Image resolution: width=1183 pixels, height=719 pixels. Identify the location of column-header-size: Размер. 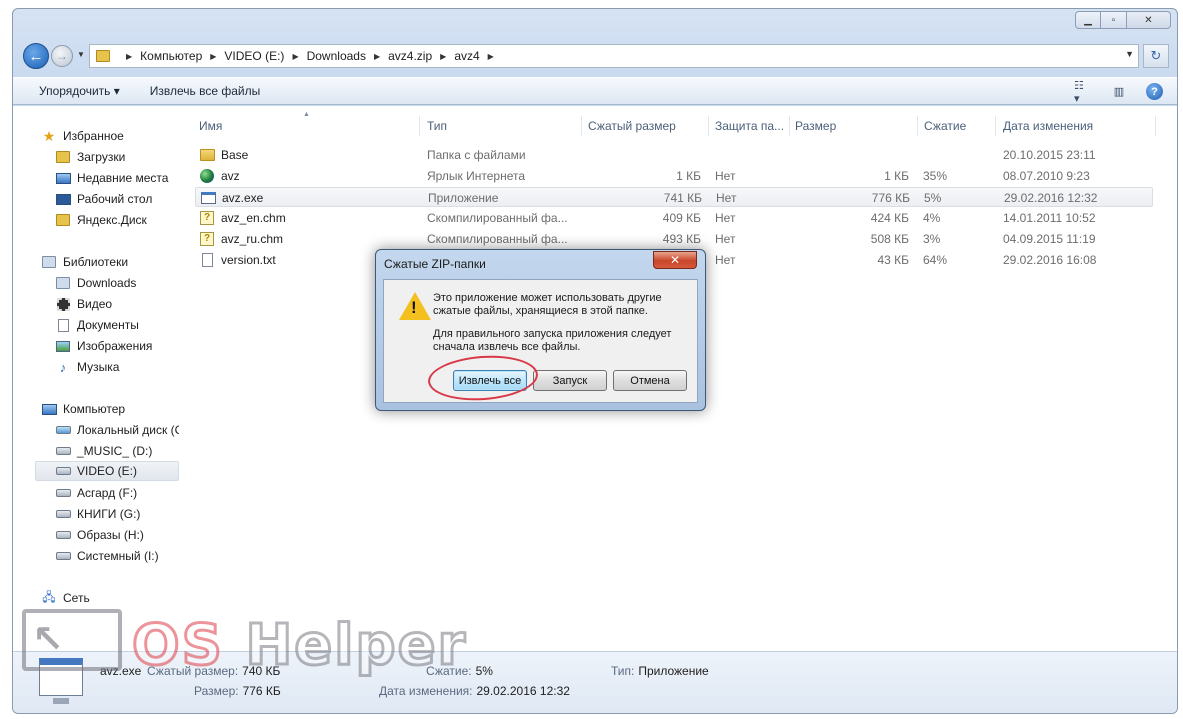
(815, 126).